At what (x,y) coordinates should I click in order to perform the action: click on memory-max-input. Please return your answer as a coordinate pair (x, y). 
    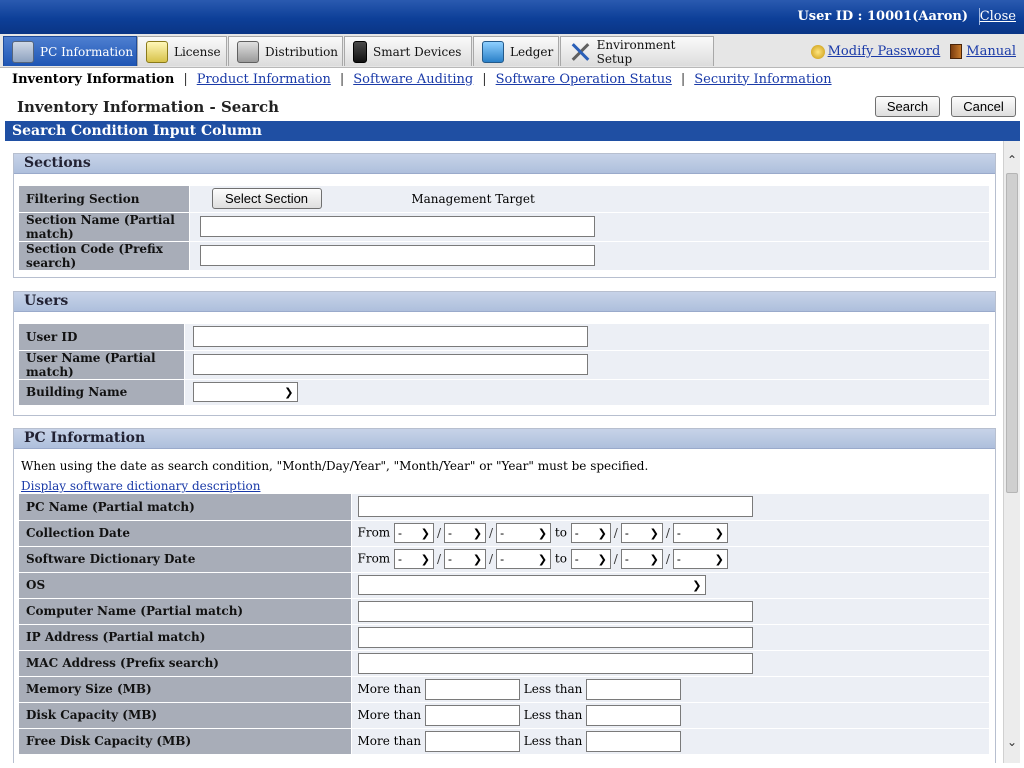
    Looking at the image, I should click on (634, 689).